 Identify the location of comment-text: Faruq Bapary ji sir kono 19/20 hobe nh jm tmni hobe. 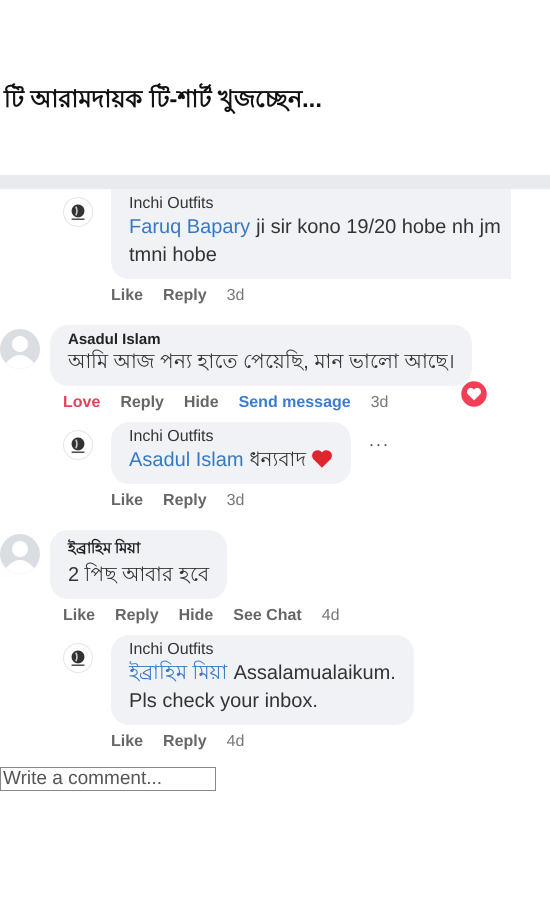
(315, 241).